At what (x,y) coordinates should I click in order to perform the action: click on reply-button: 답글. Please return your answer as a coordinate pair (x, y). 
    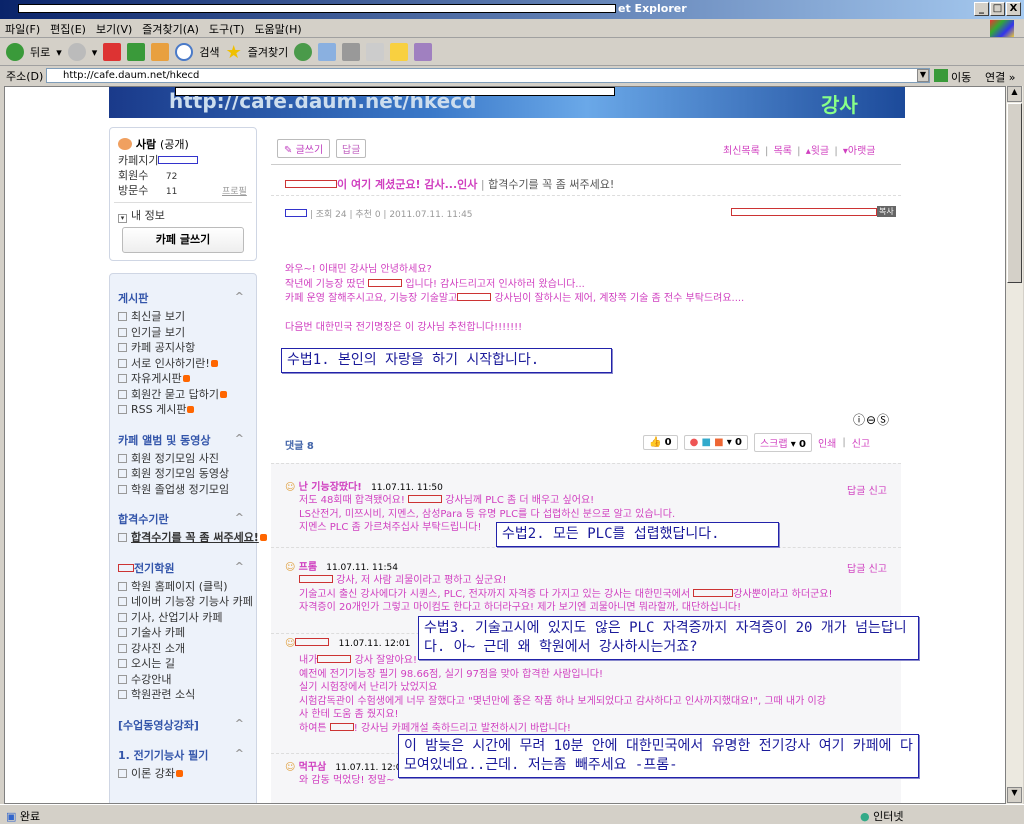
    Looking at the image, I should click on (351, 148).